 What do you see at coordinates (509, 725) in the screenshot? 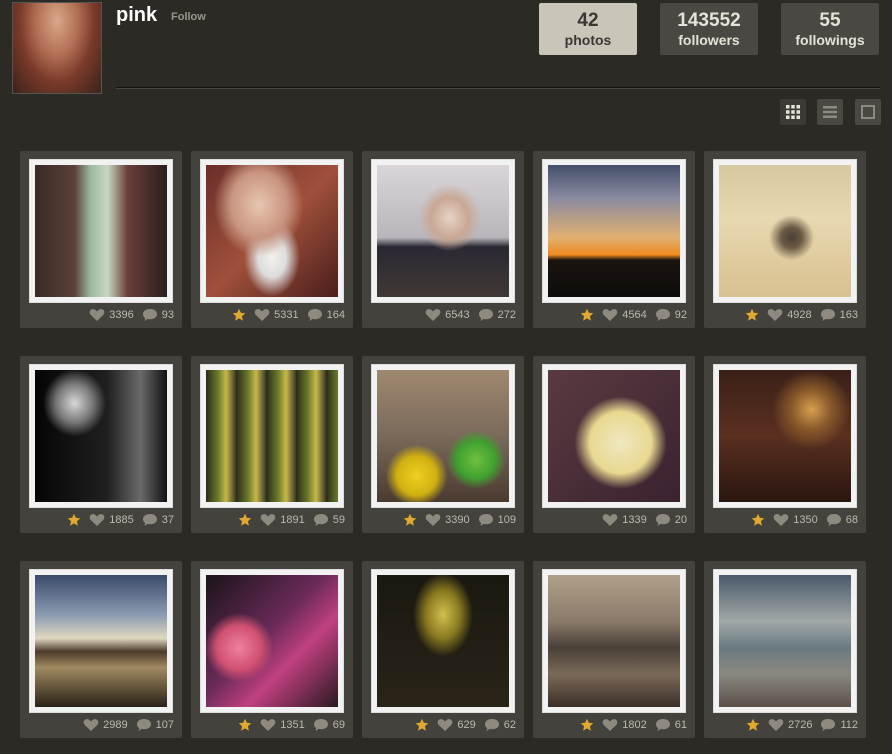
I see `comment-count: 62` at bounding box center [509, 725].